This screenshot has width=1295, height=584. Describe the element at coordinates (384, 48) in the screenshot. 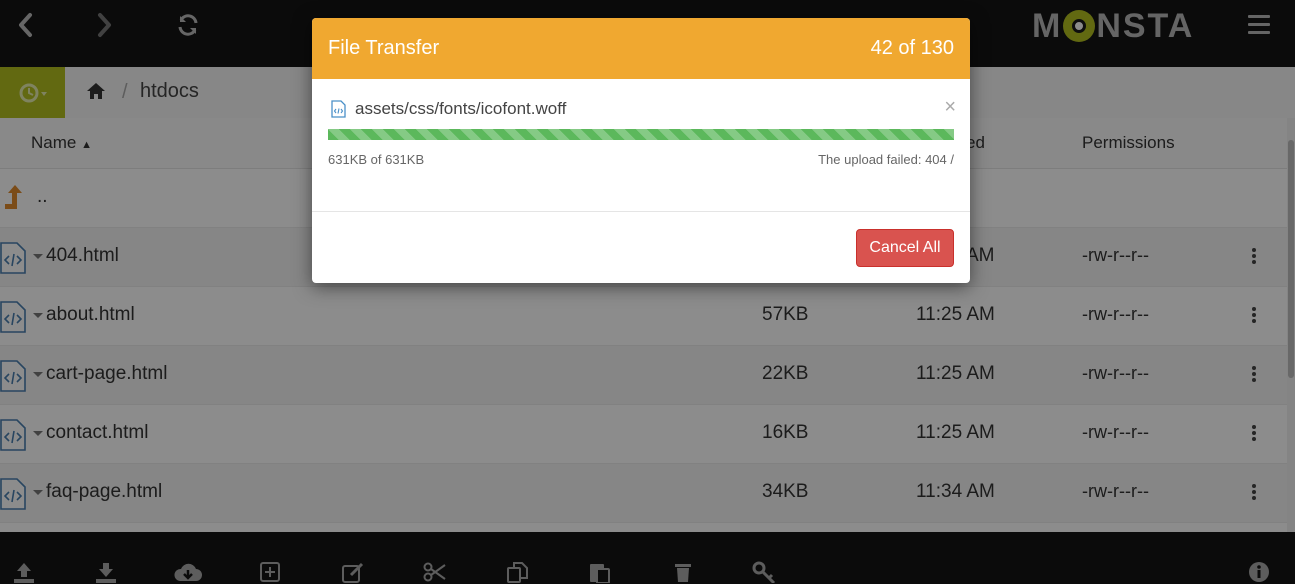

I see `modal-title: File Transfer` at that location.